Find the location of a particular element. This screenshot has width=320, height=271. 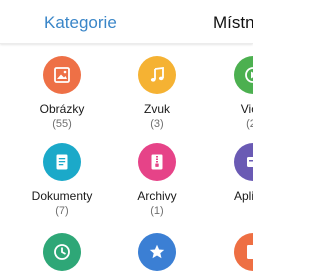

category-label: Obrázky is located at coordinates (62, 109).